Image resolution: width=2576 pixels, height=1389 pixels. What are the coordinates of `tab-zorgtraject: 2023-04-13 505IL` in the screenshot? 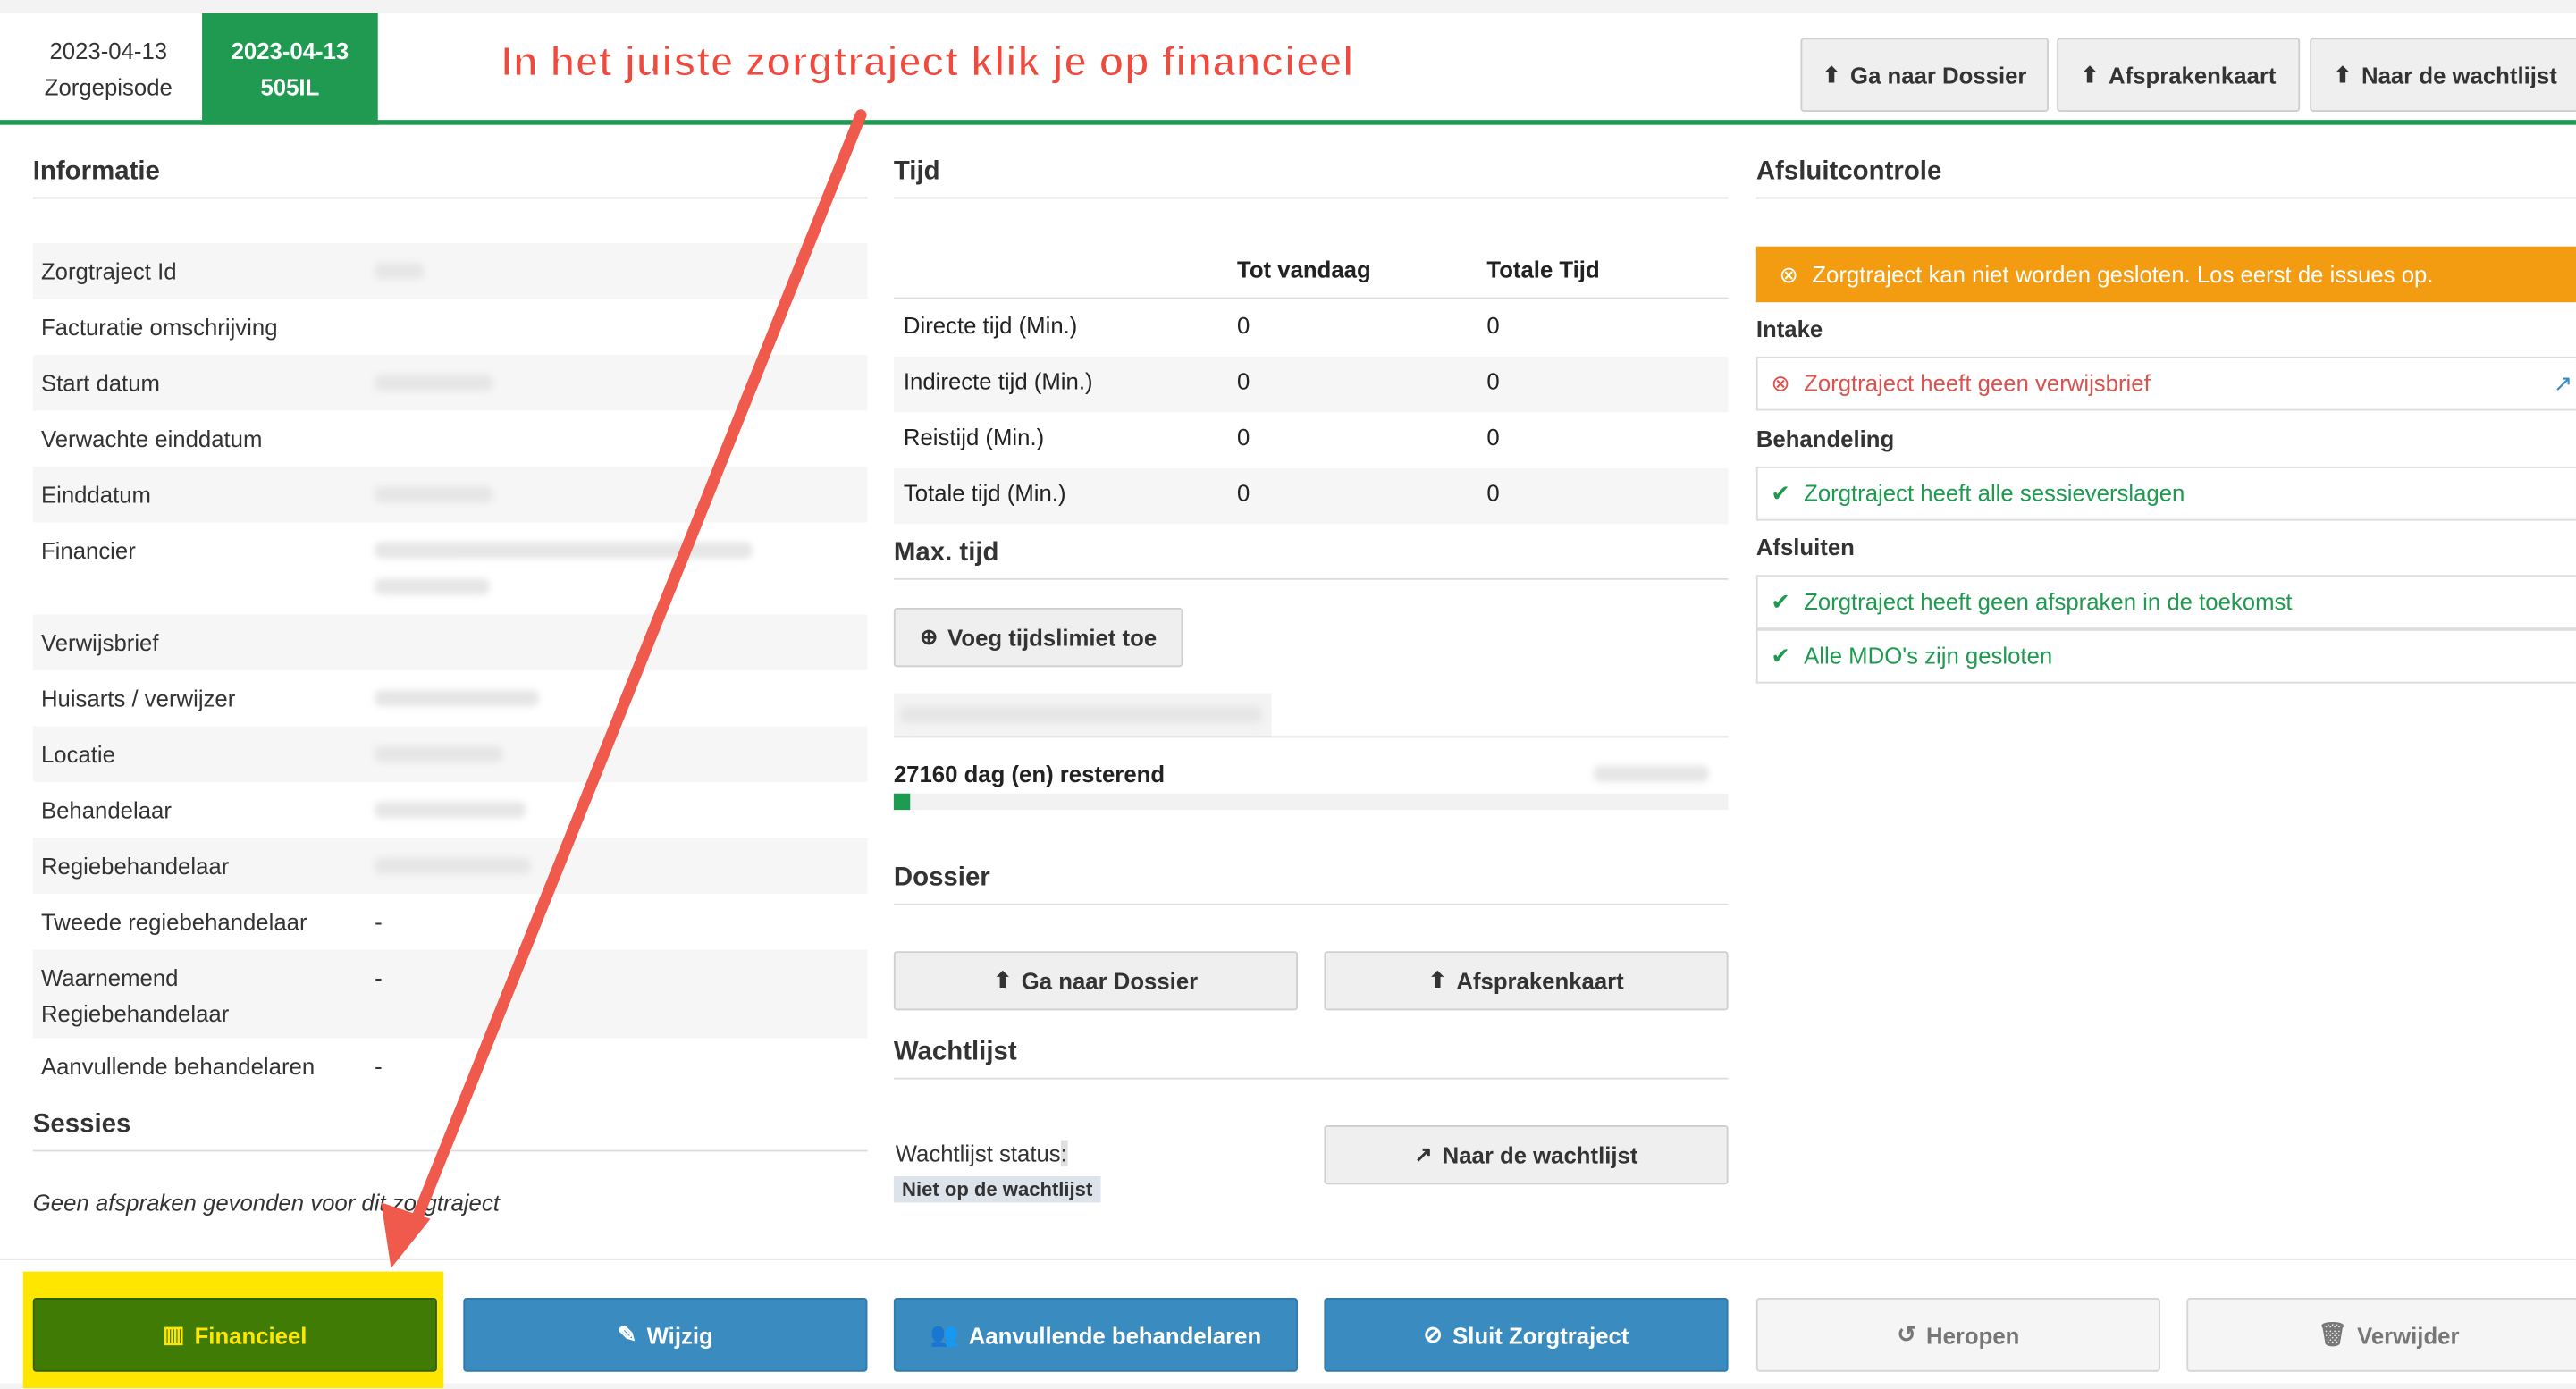 It's located at (290, 69).